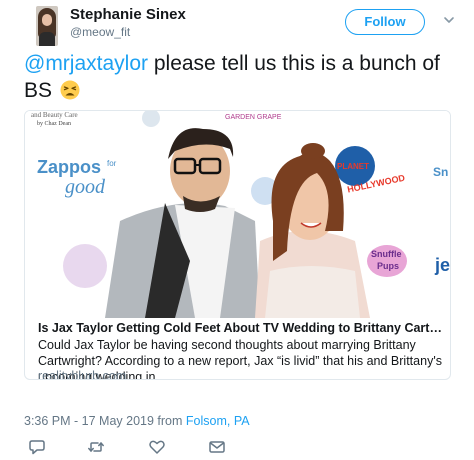  I want to click on svg-text: Zappos, so click(69, 167).